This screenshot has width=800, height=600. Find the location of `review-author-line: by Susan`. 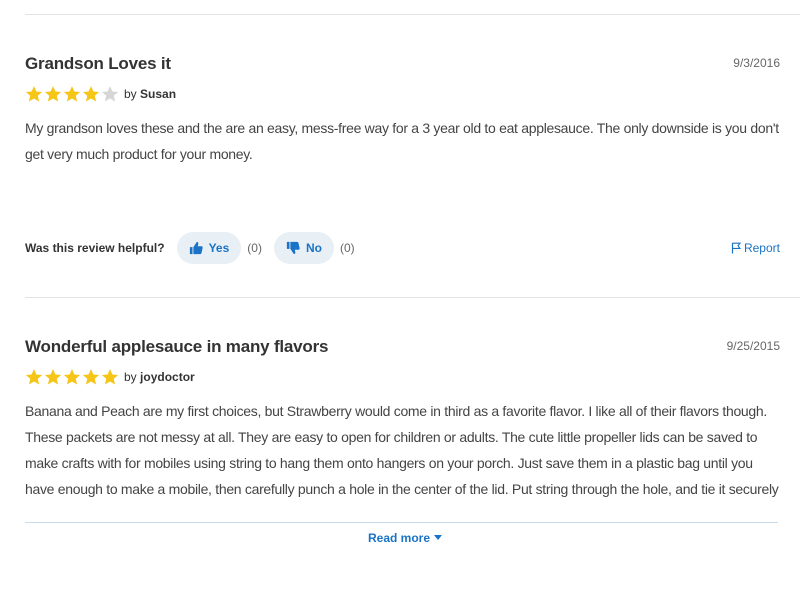

review-author-line: by Susan is located at coordinates (150, 94).